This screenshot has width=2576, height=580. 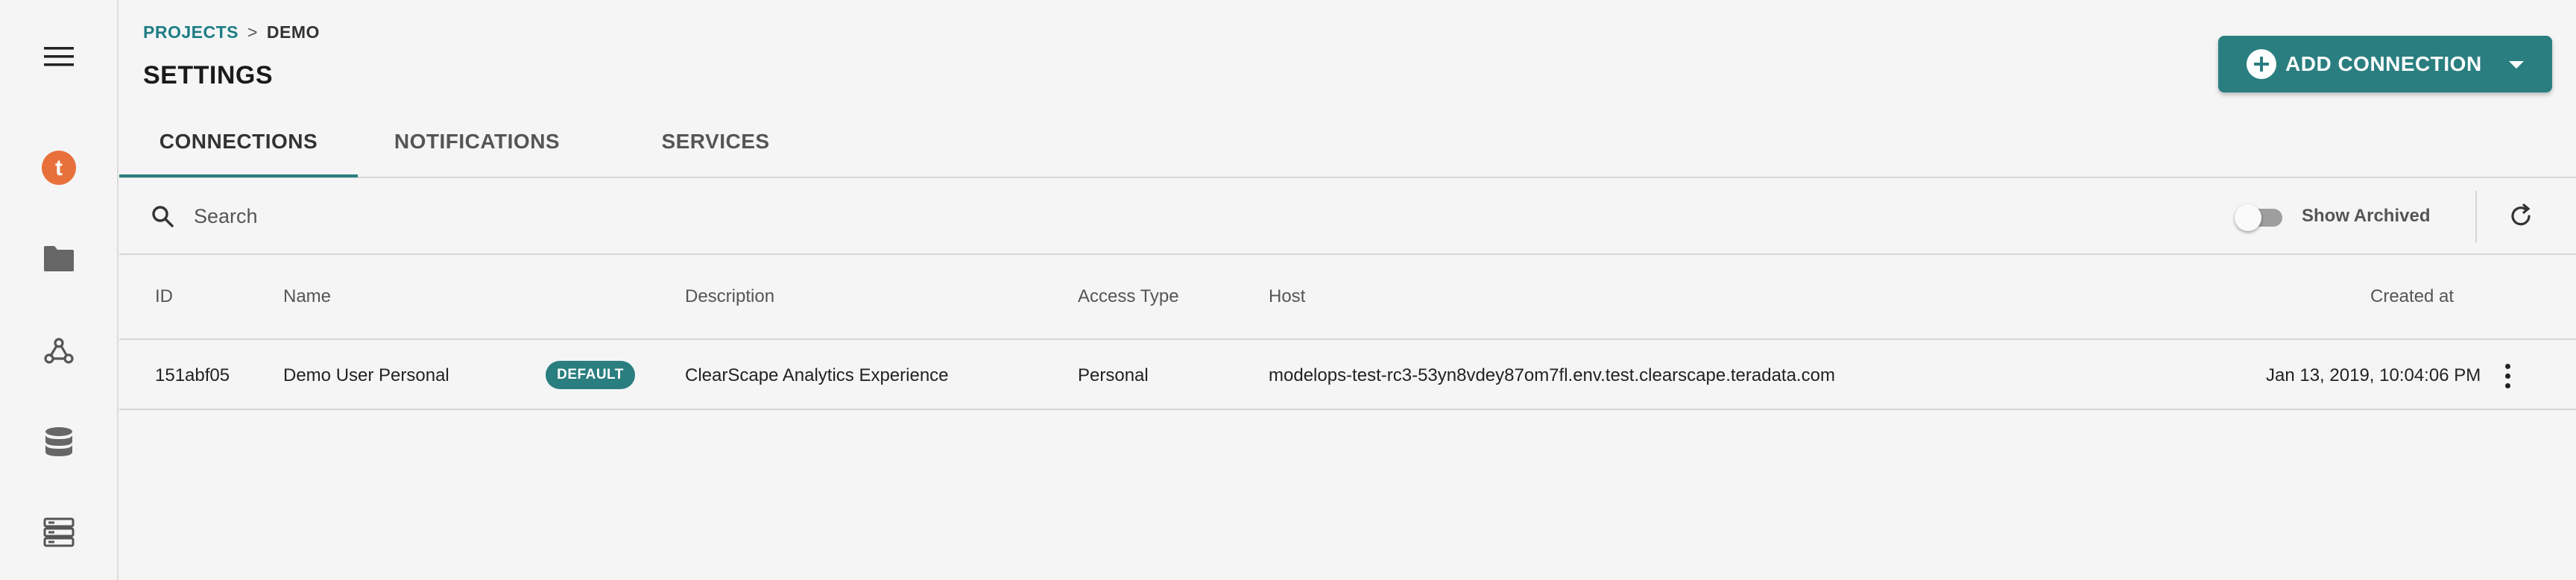 What do you see at coordinates (2261, 64) in the screenshot?
I see `plus-circle-icon` at bounding box center [2261, 64].